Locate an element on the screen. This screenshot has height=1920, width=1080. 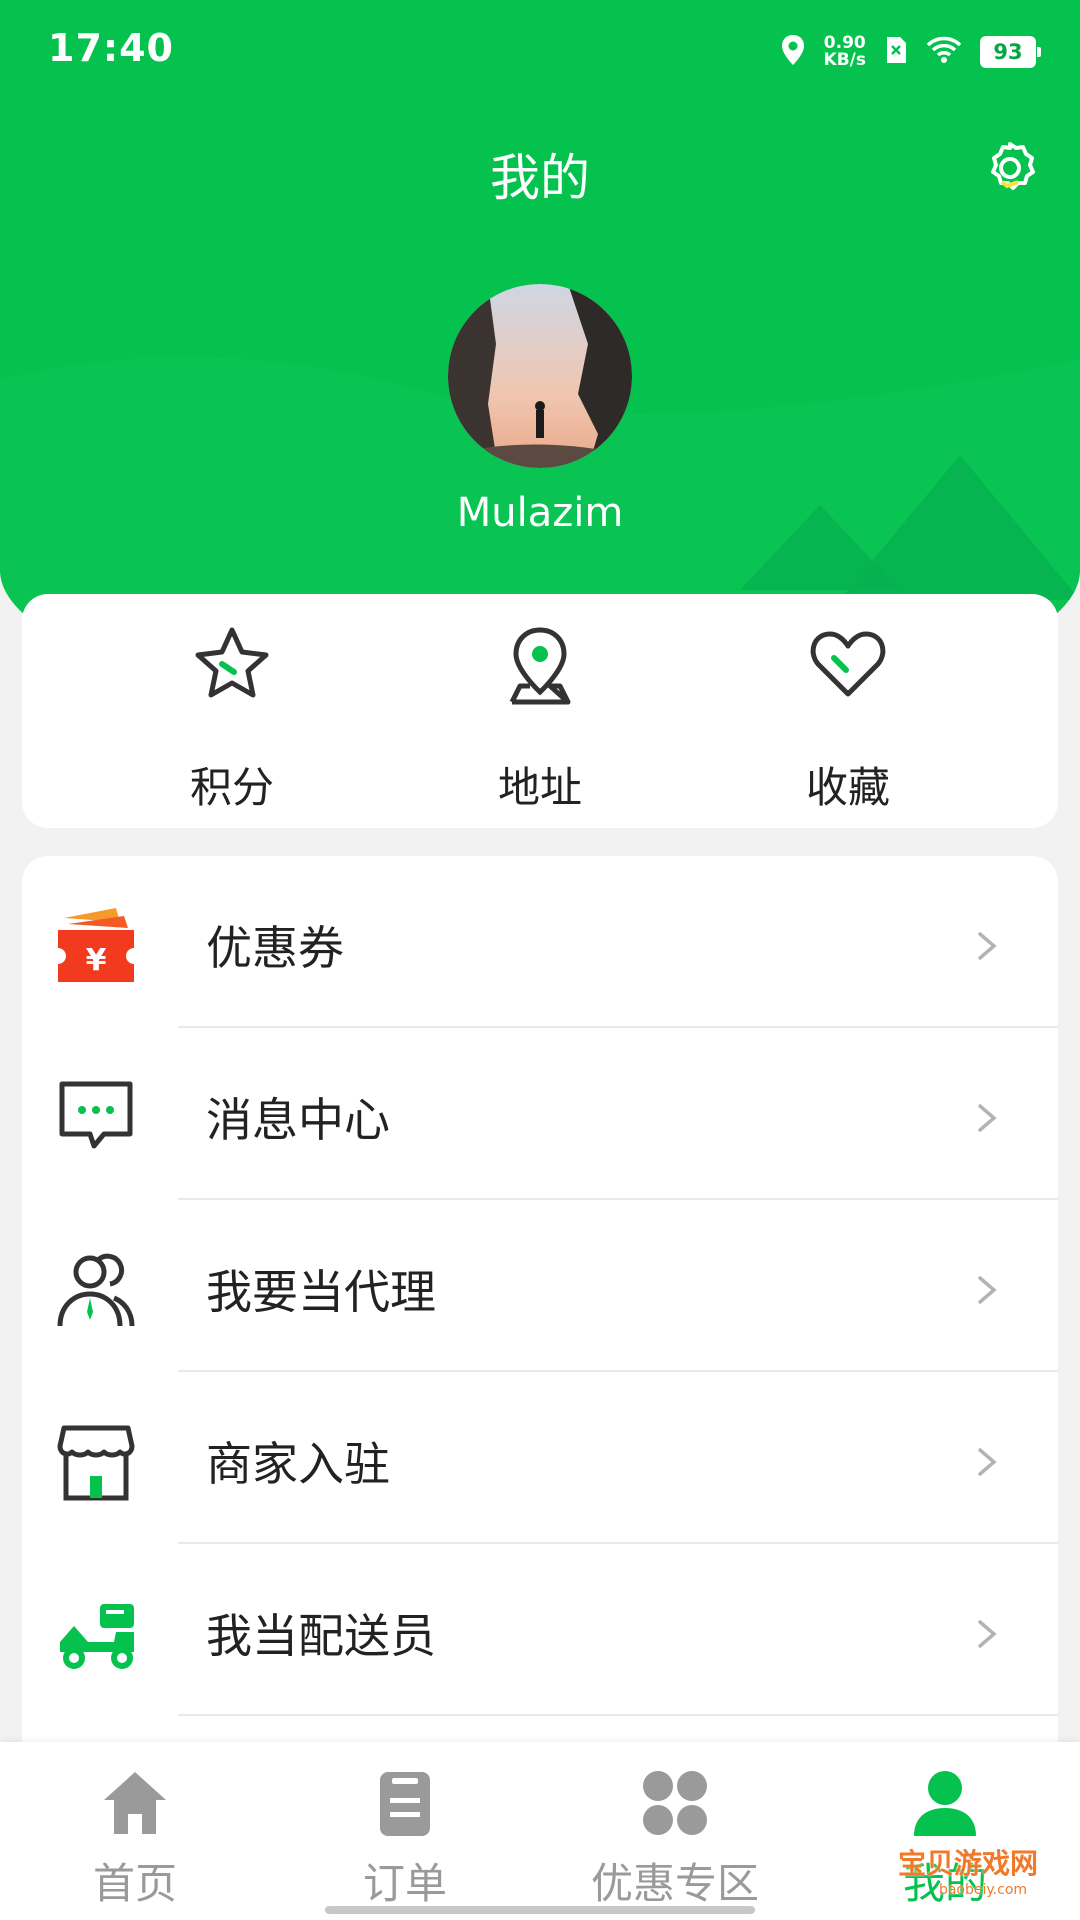
quick-actions-card: 积分 地址 收藏 is located at coordinates (540, 711).